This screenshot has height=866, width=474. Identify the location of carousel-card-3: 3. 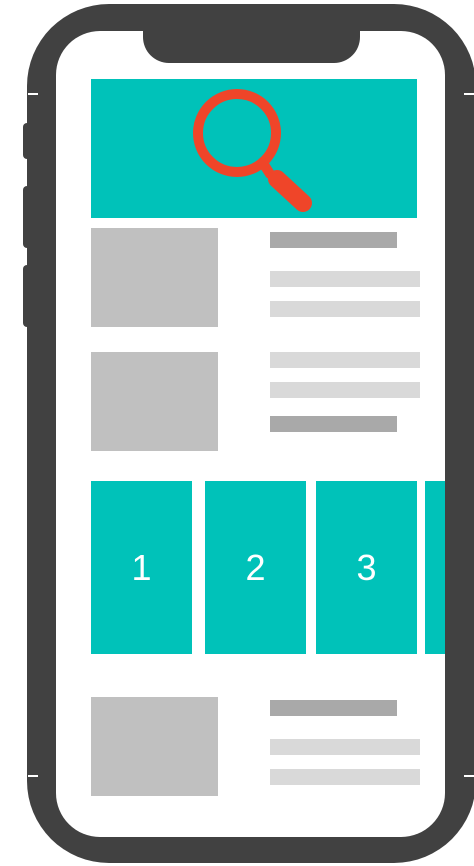
(366, 567).